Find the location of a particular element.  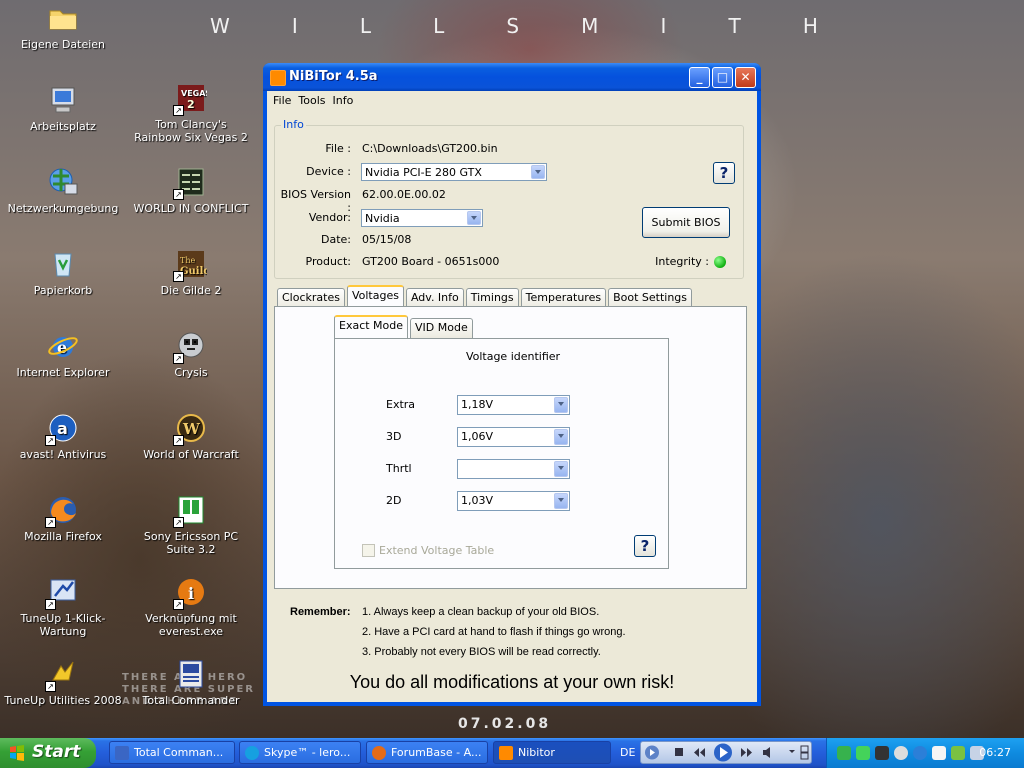

tab-boot-settings: Boot Settings is located at coordinates (650, 298).